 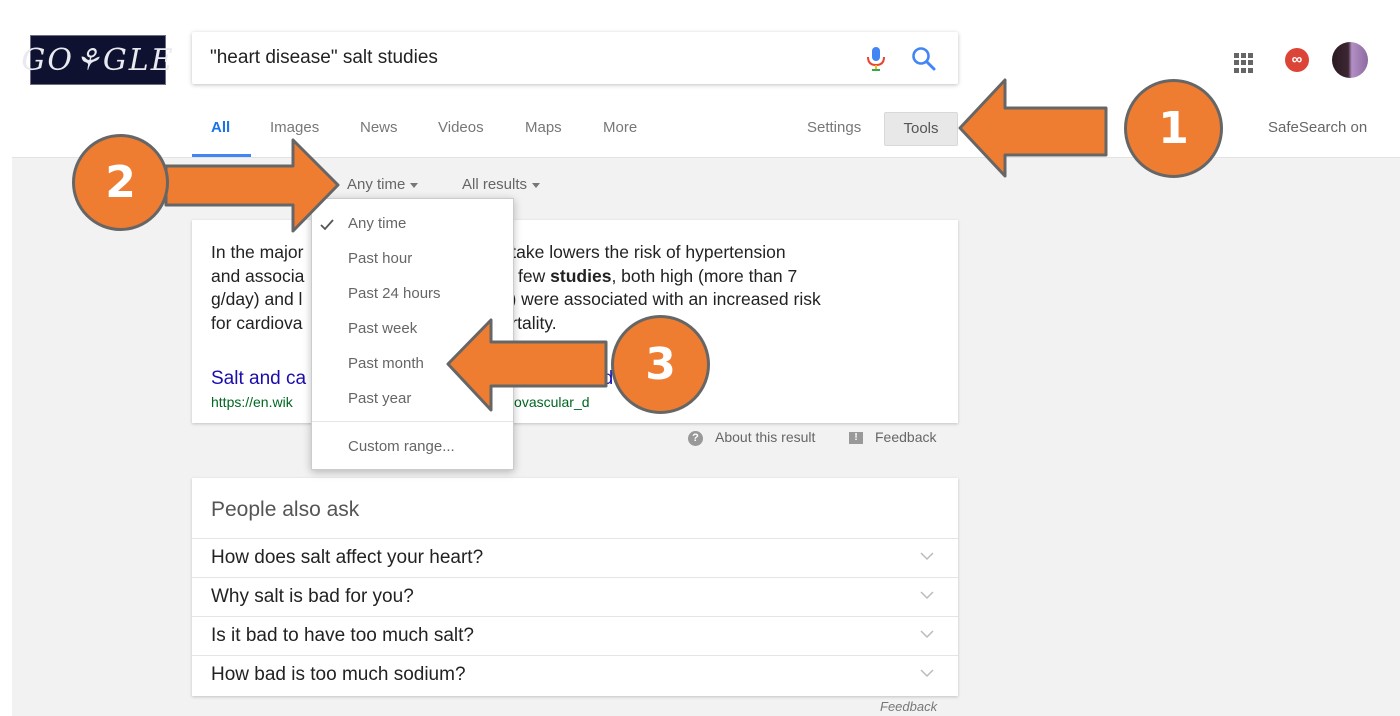 I want to click on dropdown-item-past-hour: Past hour, so click(x=380, y=258).